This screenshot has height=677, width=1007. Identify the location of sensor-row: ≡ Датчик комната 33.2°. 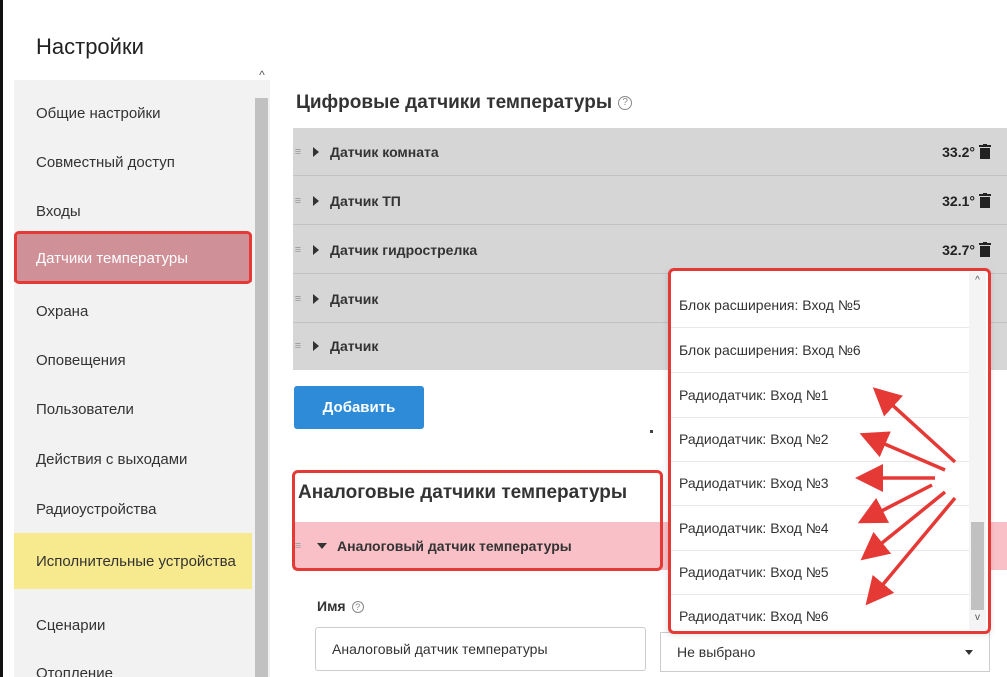
(650, 152).